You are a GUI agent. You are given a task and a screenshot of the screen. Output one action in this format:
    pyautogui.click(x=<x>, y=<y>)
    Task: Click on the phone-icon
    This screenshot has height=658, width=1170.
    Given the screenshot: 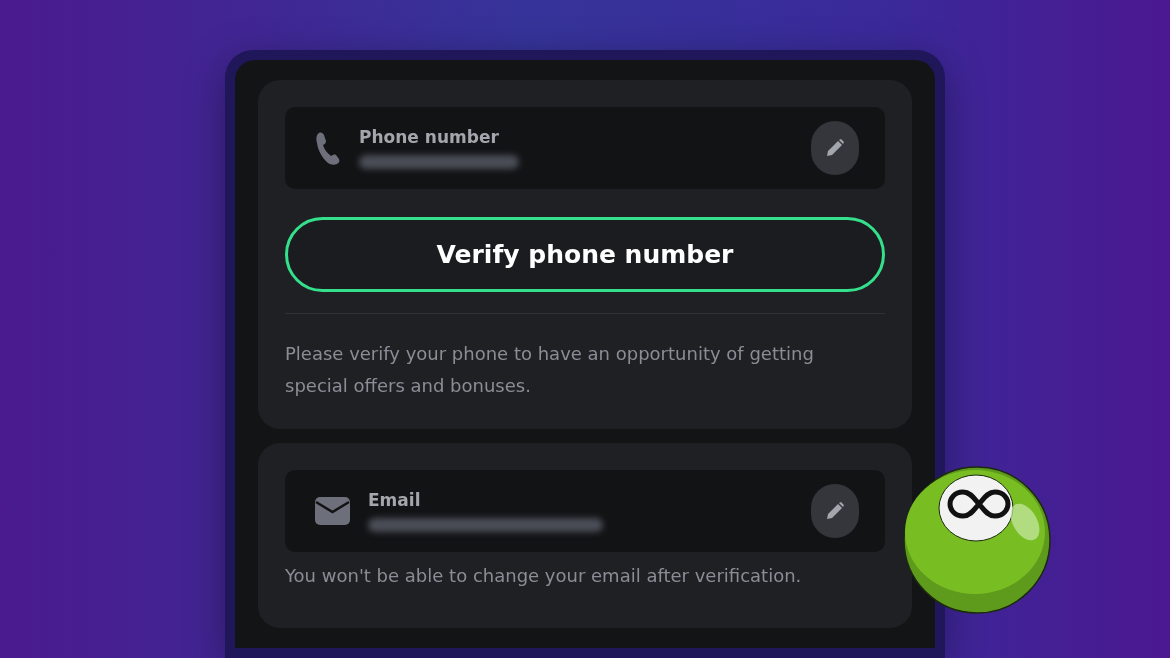 What is the action you would take?
    pyautogui.click(x=328, y=148)
    